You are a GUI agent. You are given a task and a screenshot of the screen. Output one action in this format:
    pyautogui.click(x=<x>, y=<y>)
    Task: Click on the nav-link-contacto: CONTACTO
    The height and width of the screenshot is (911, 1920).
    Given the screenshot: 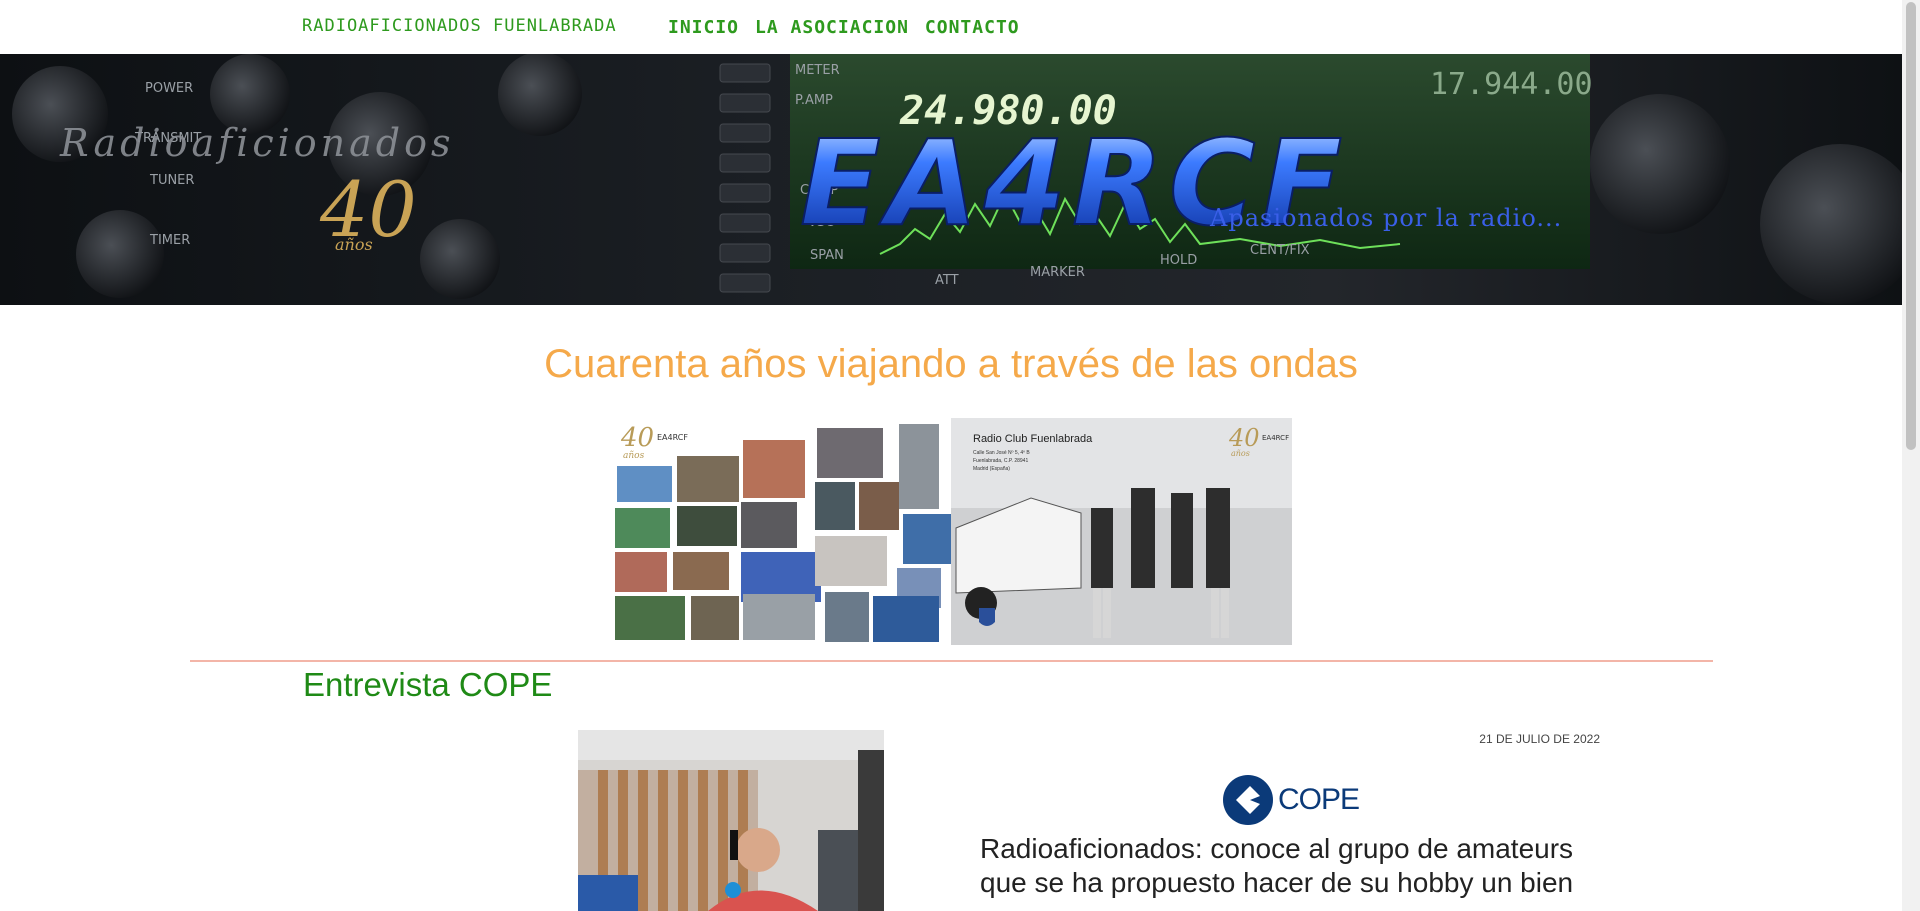 What is the action you would take?
    pyautogui.click(x=972, y=27)
    